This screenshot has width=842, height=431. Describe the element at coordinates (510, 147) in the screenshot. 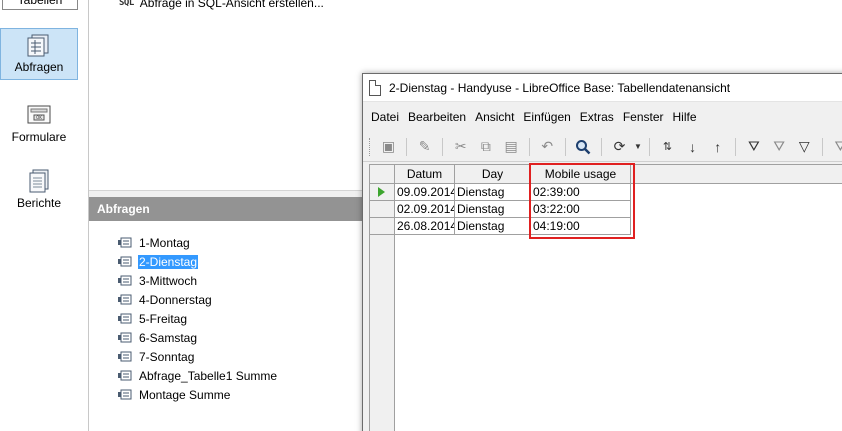

I see `paste-icon: ▤` at that location.